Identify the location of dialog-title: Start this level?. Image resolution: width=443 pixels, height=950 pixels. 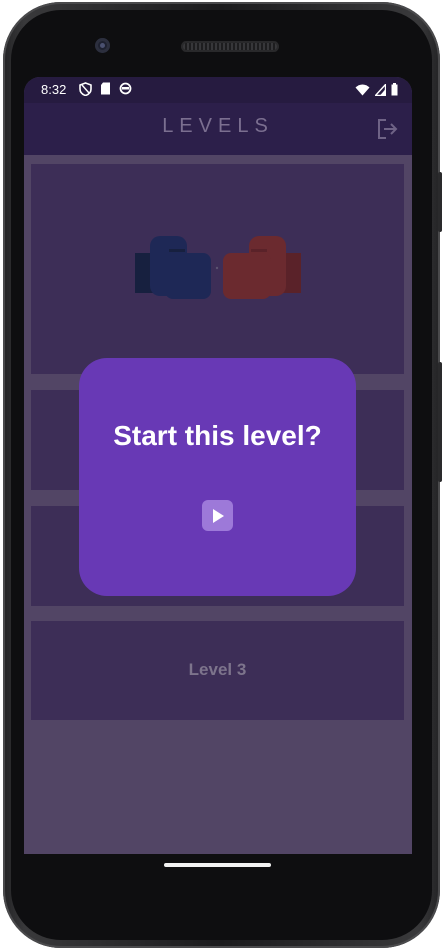
(217, 435).